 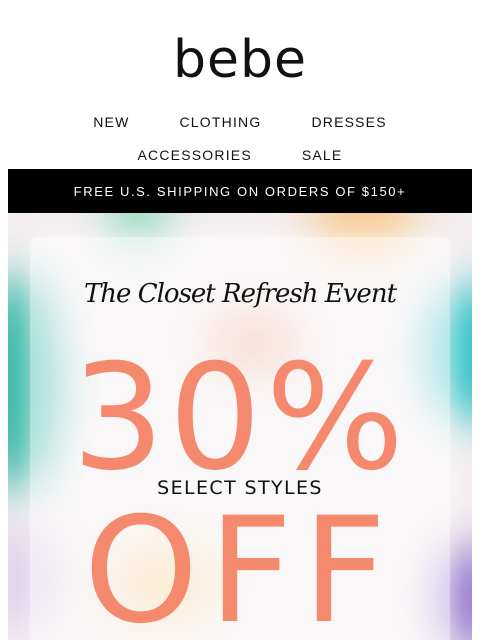 What do you see at coordinates (348, 122) in the screenshot?
I see `nav-link-dresses: DRESSES` at bounding box center [348, 122].